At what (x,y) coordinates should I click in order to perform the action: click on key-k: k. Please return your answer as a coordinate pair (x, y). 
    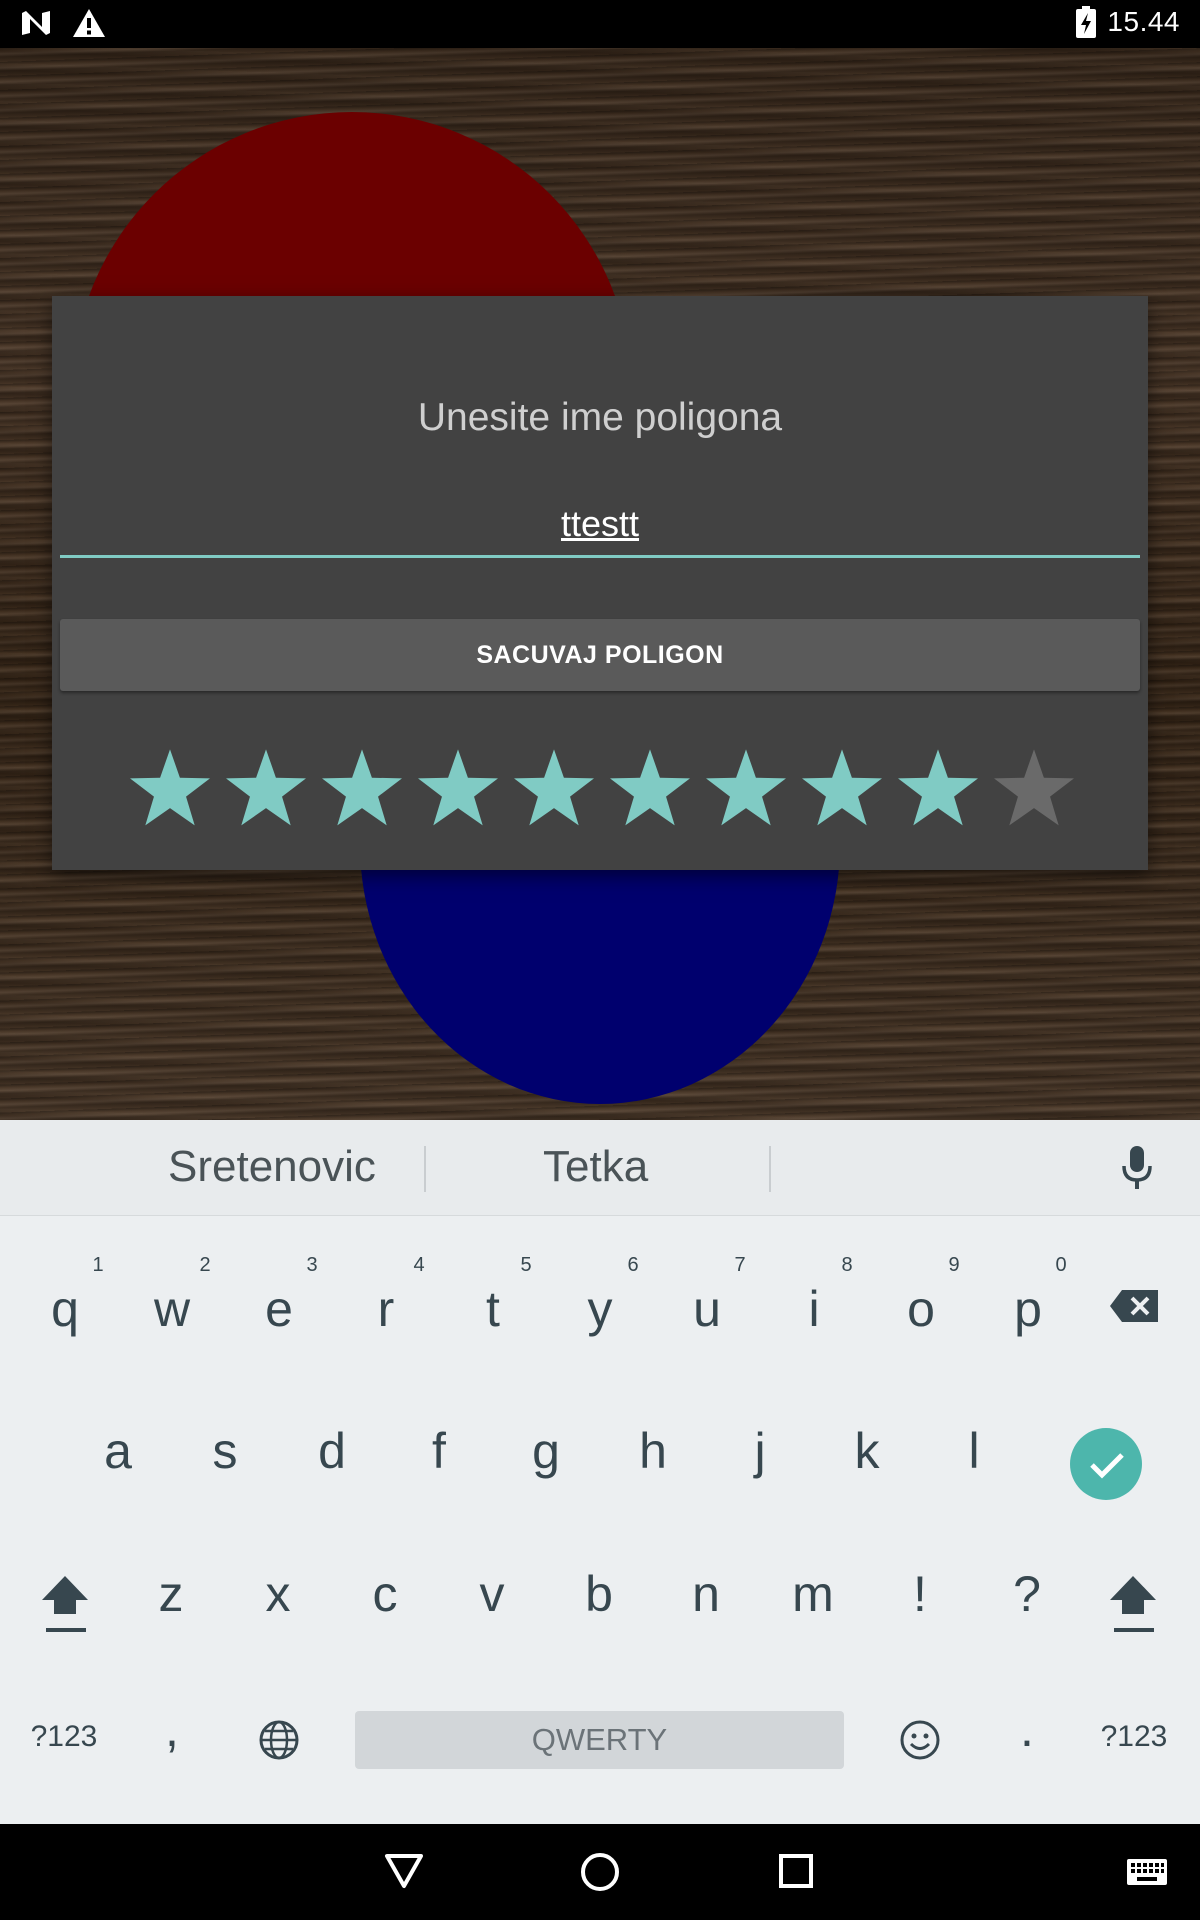
    Looking at the image, I should click on (867, 1451).